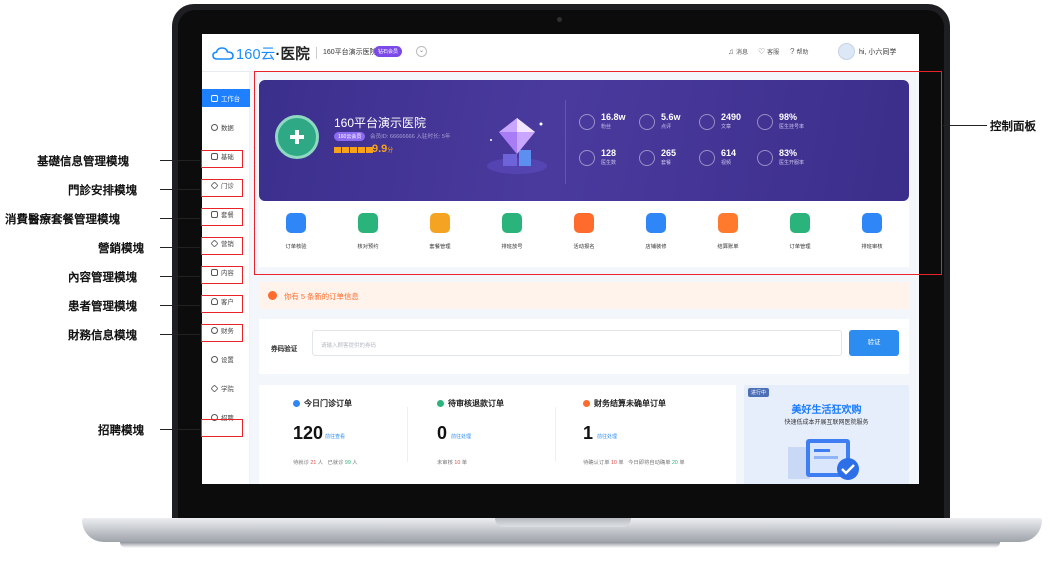  Describe the element at coordinates (792, 51) in the screenshot. I see `help-icon: ?` at that location.